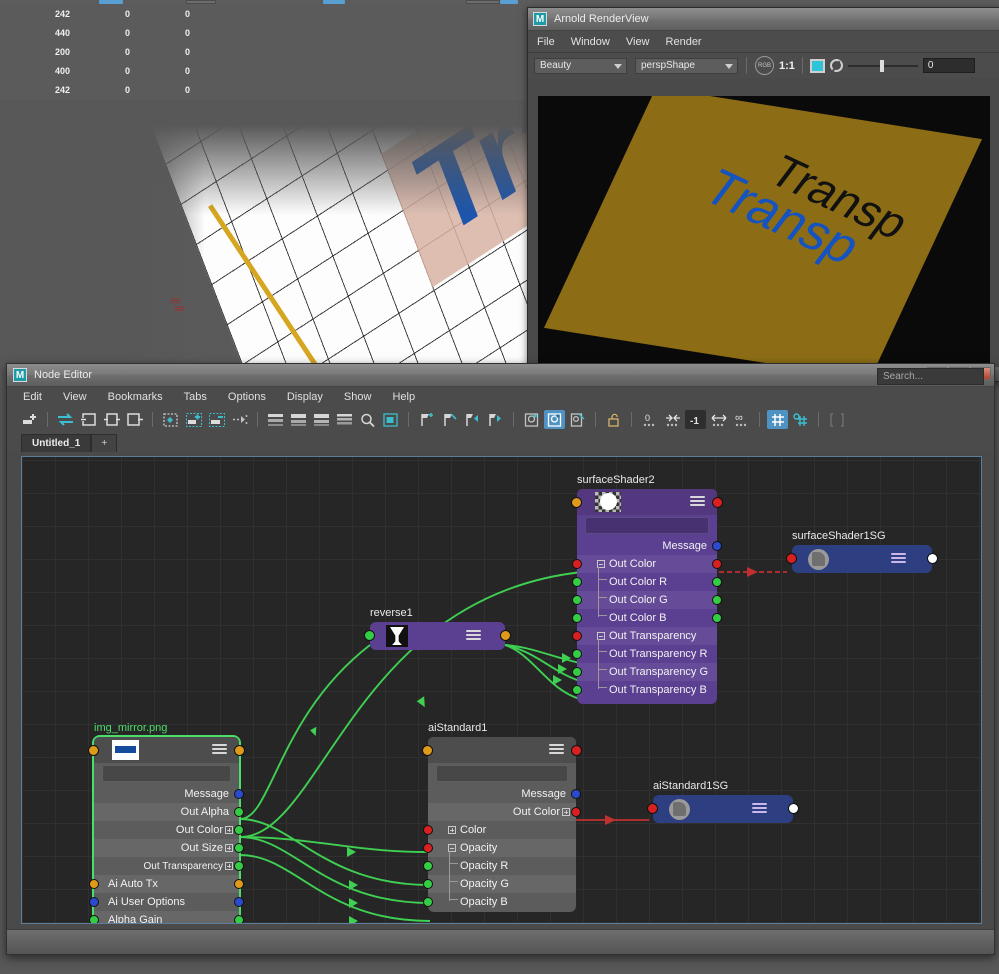 The height and width of the screenshot is (974, 999). What do you see at coordinates (298, 419) in the screenshot?
I see `connected-mode-icon` at bounding box center [298, 419].